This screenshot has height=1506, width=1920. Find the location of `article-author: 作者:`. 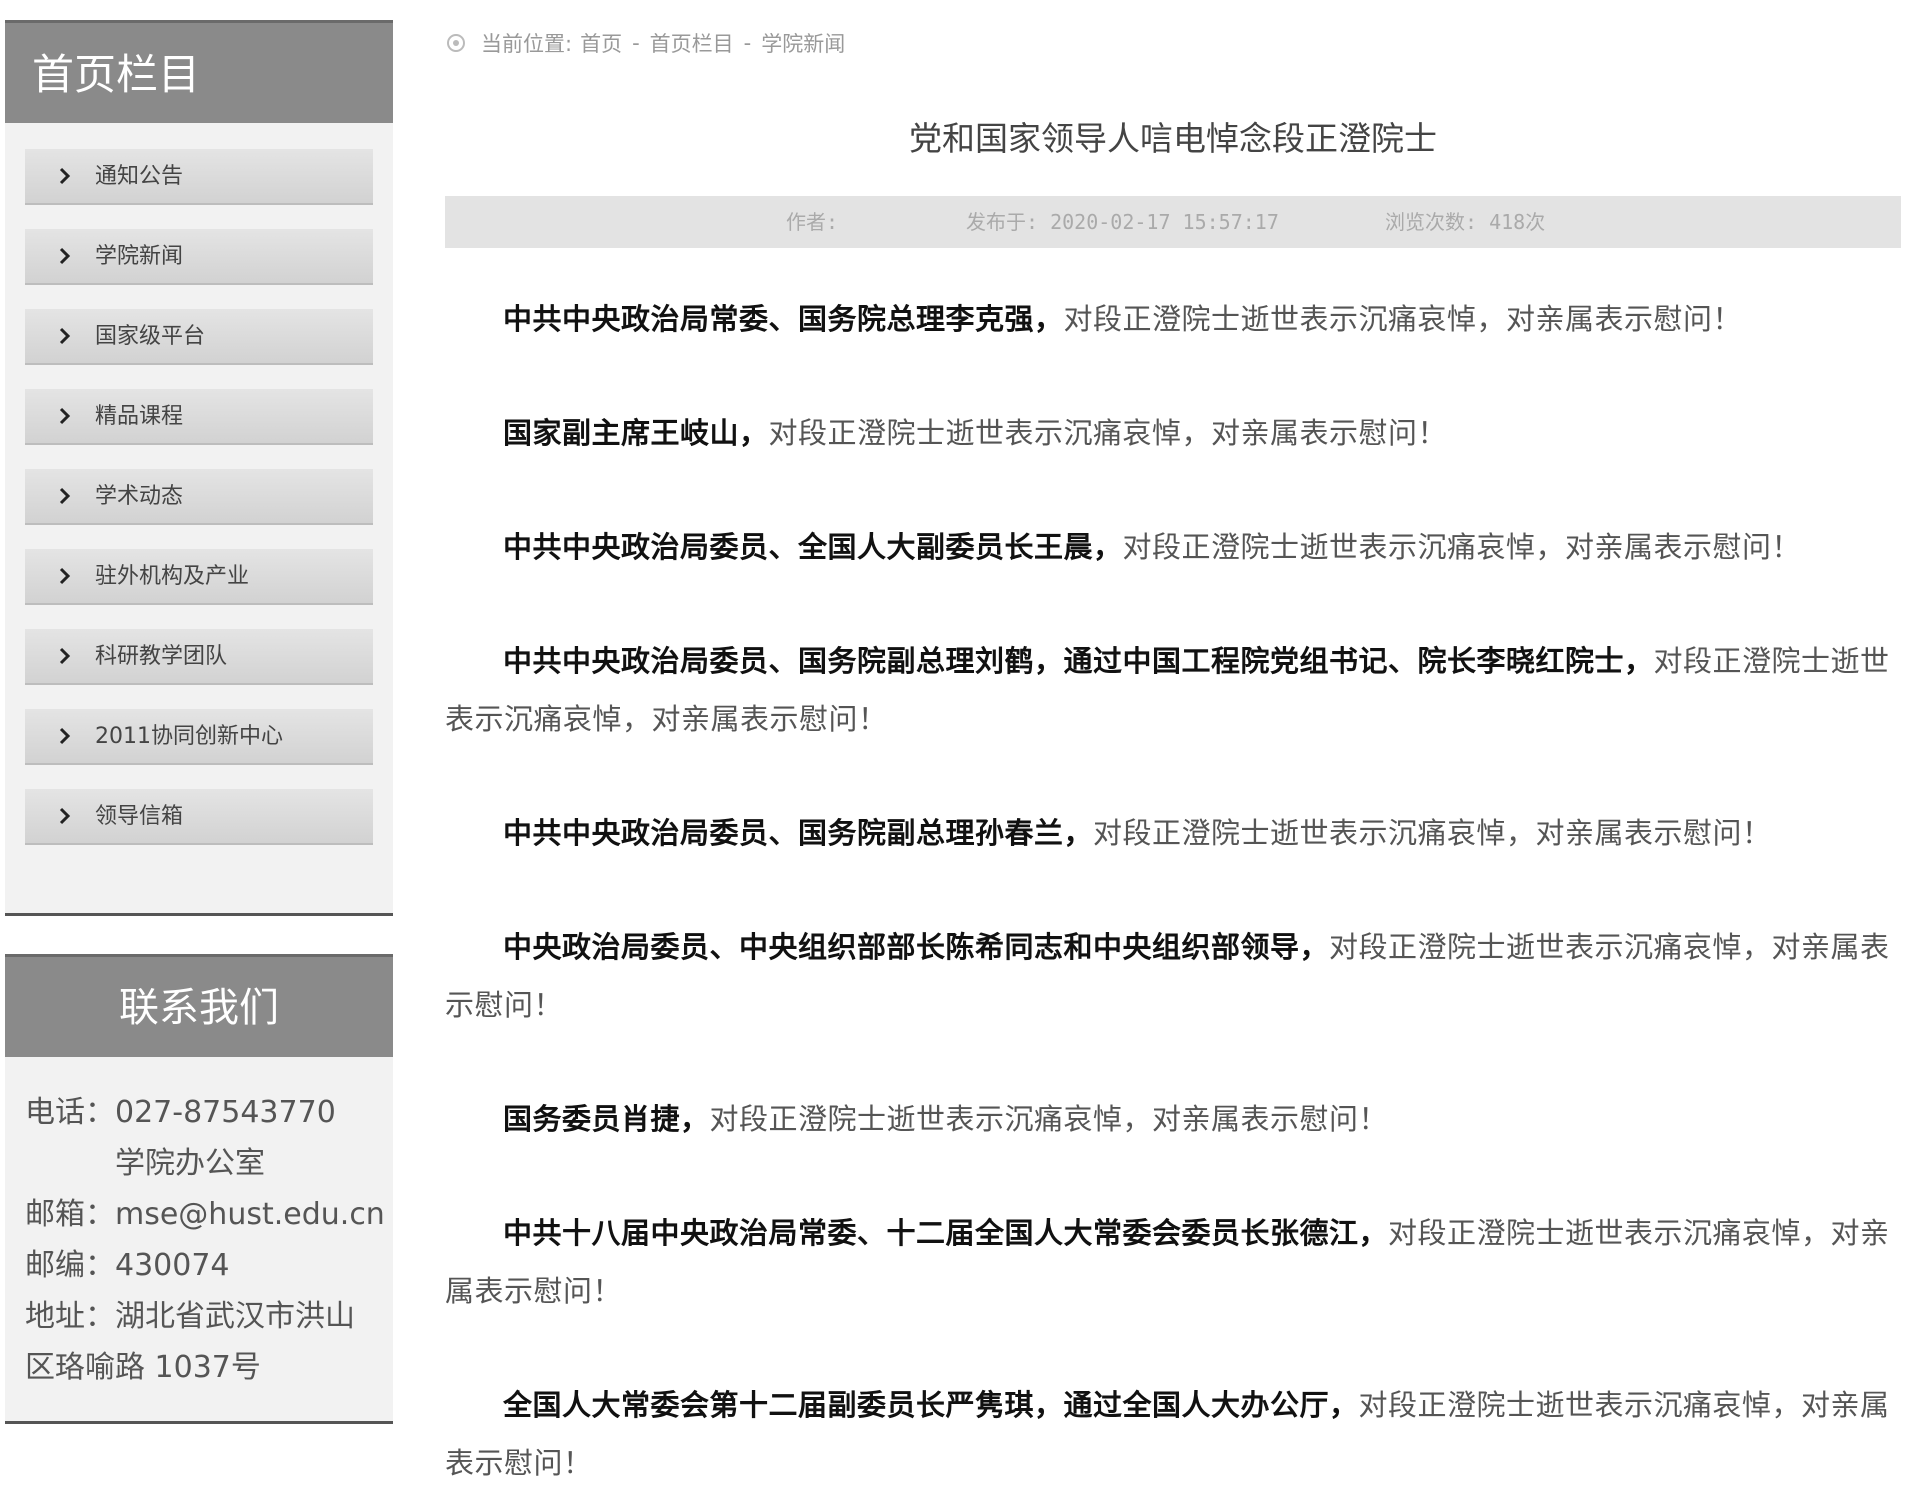

article-author: 作者: is located at coordinates (812, 222).